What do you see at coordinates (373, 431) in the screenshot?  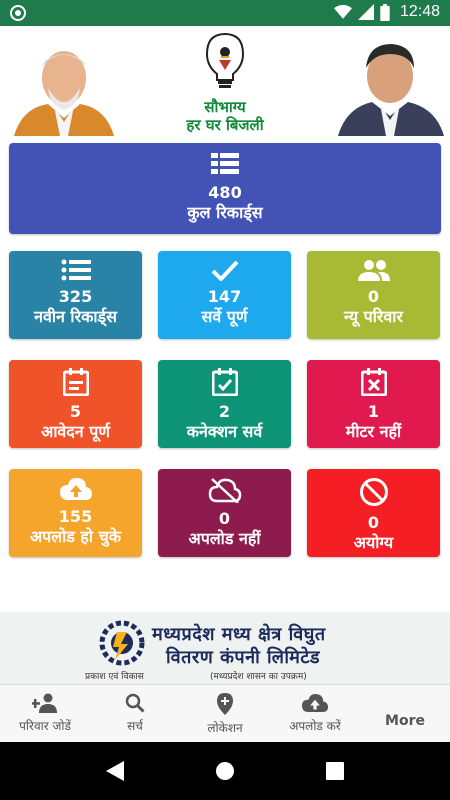 I see `card-label: मीटर नहीं` at bounding box center [373, 431].